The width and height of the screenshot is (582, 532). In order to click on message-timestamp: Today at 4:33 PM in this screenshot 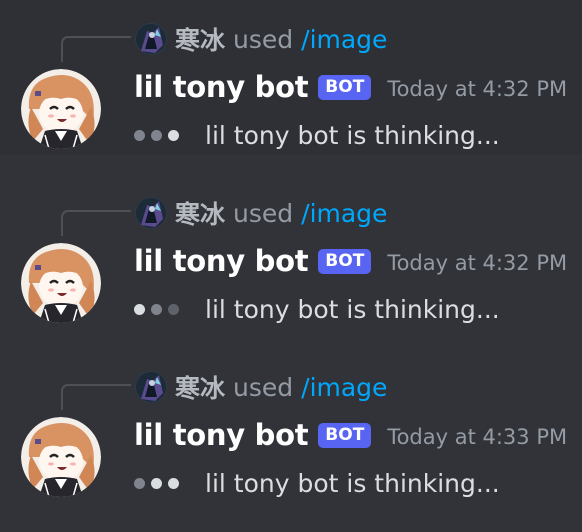, I will do `click(477, 435)`.